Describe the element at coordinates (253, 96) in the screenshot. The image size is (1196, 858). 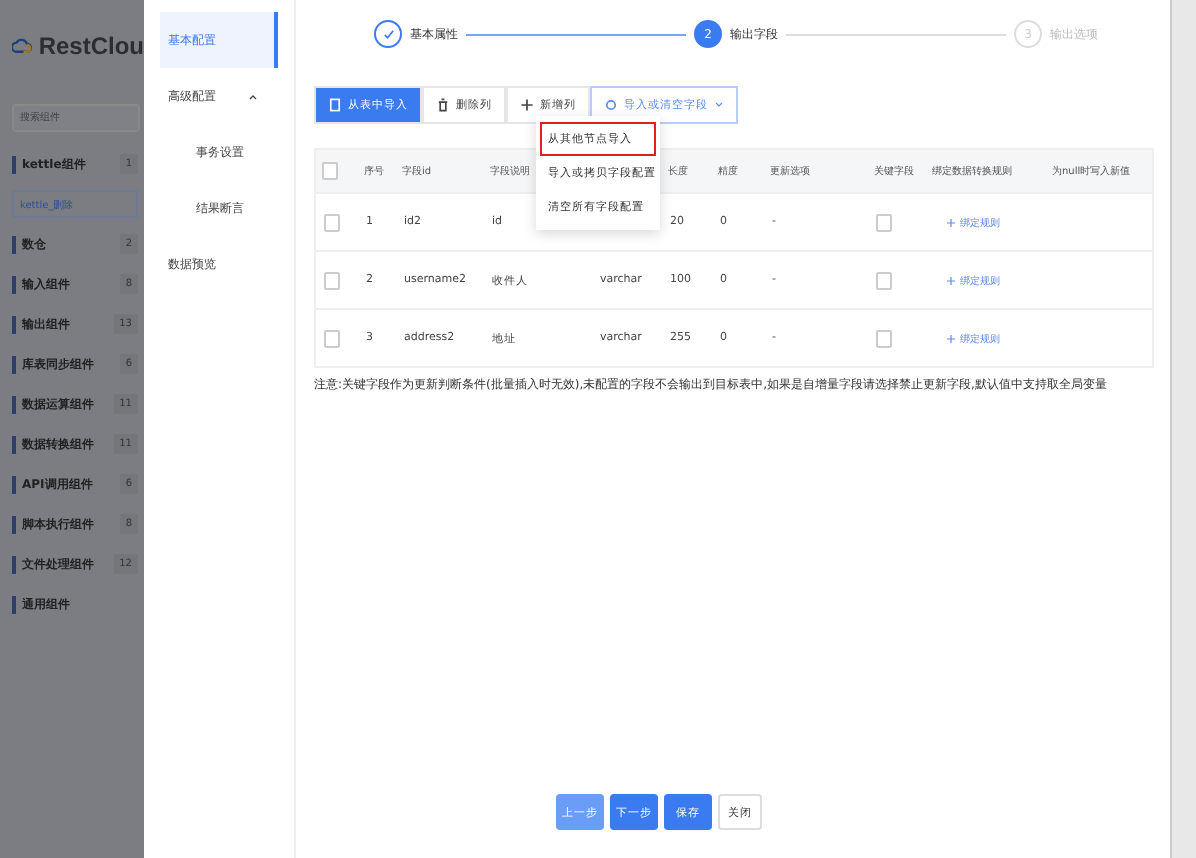
I see `chevron-up-icon` at that location.